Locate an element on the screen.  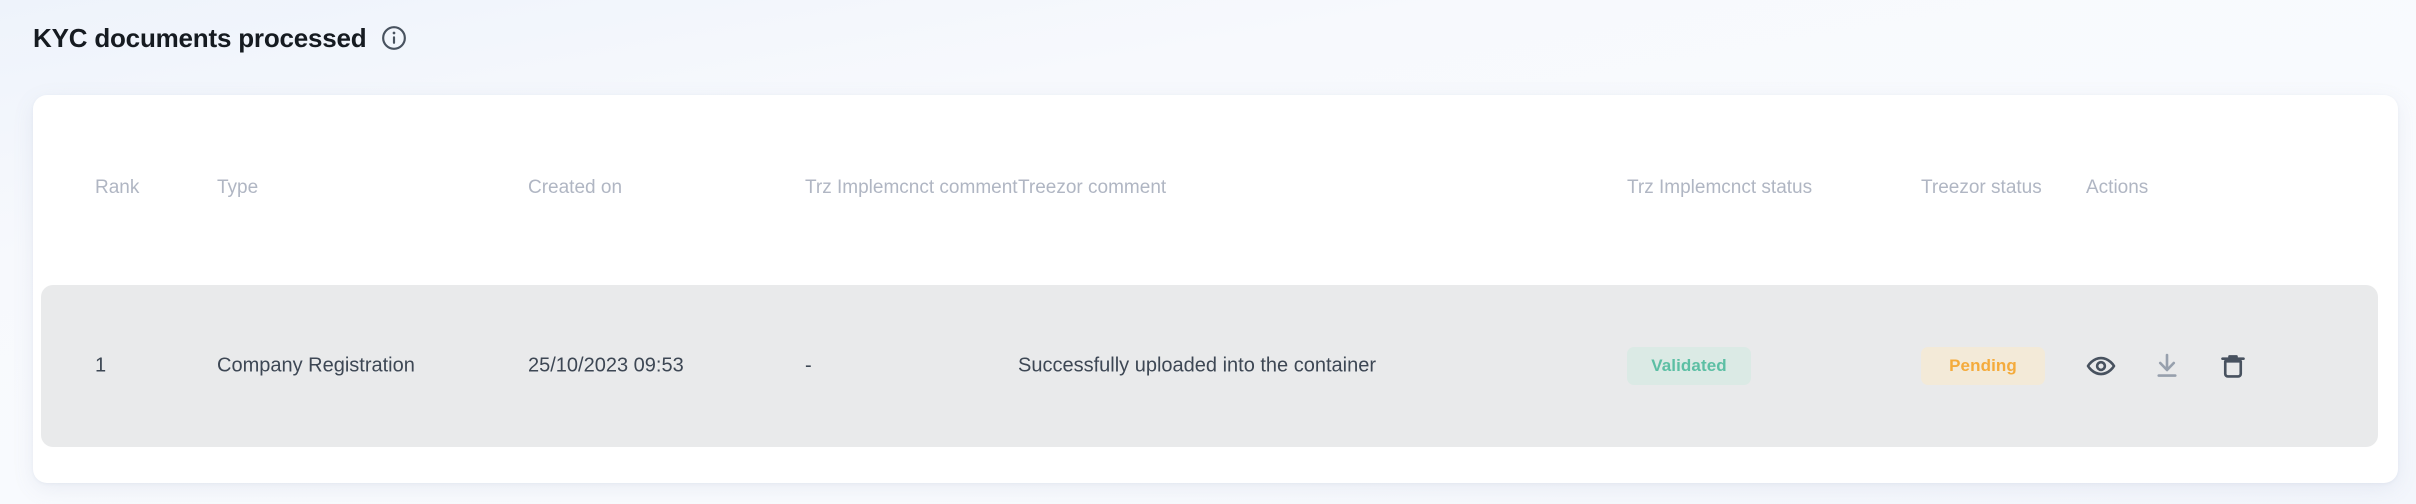
status-badge-validated: Validated is located at coordinates (1689, 366).